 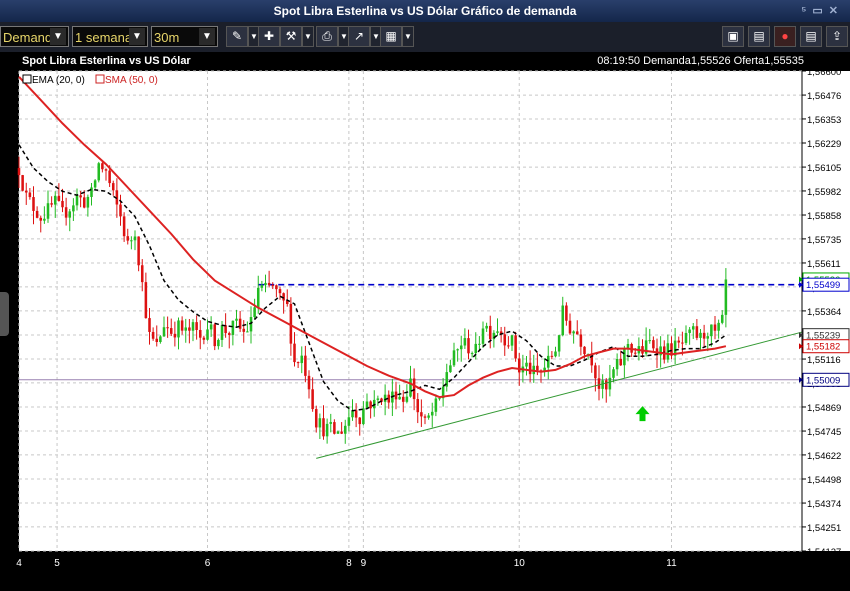 What do you see at coordinates (733, 36) in the screenshot?
I see `layout-icon: ▣` at bounding box center [733, 36].